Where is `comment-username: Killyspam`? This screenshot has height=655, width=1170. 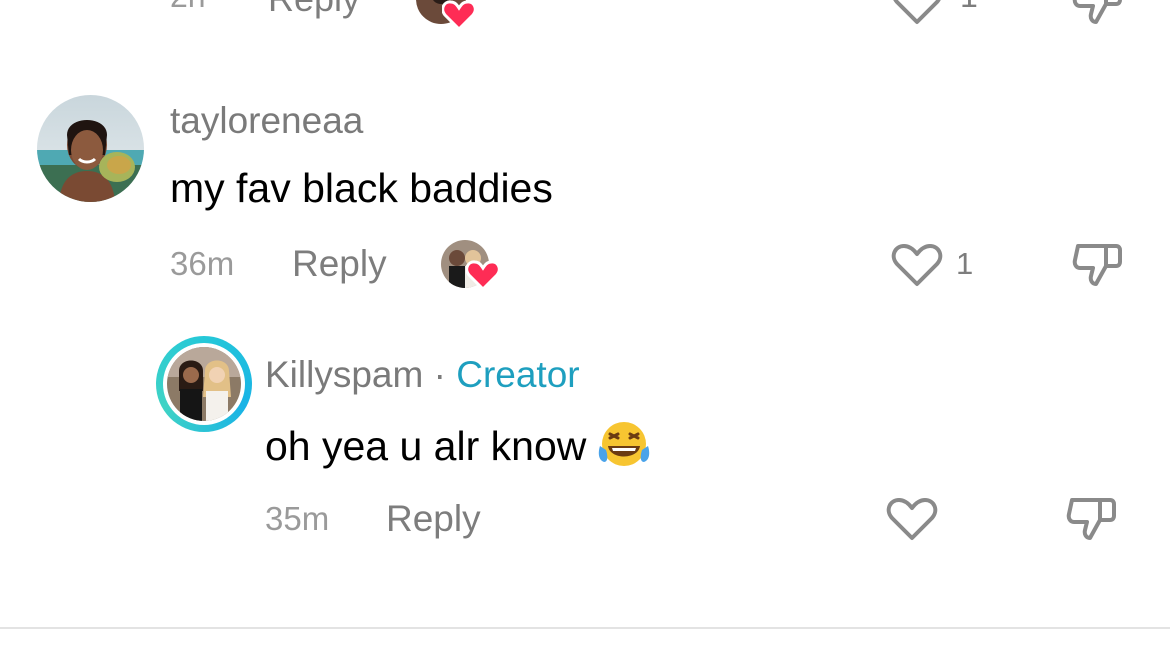
comment-username: Killyspam is located at coordinates (344, 374).